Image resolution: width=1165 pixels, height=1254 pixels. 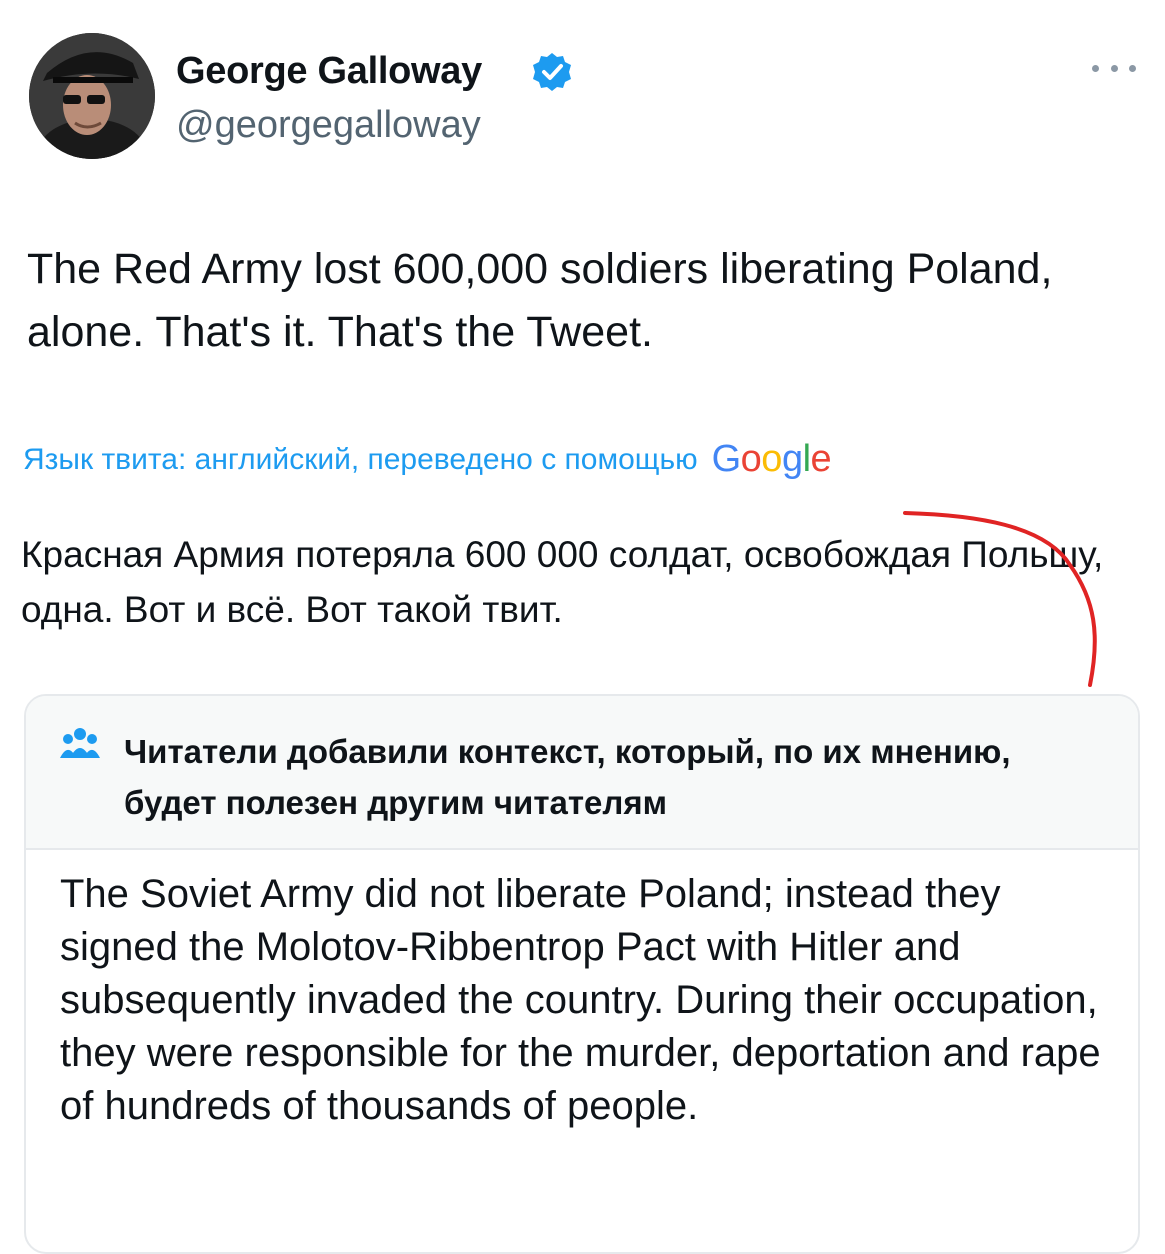 I want to click on readers-group-icon, so click(x=80, y=743).